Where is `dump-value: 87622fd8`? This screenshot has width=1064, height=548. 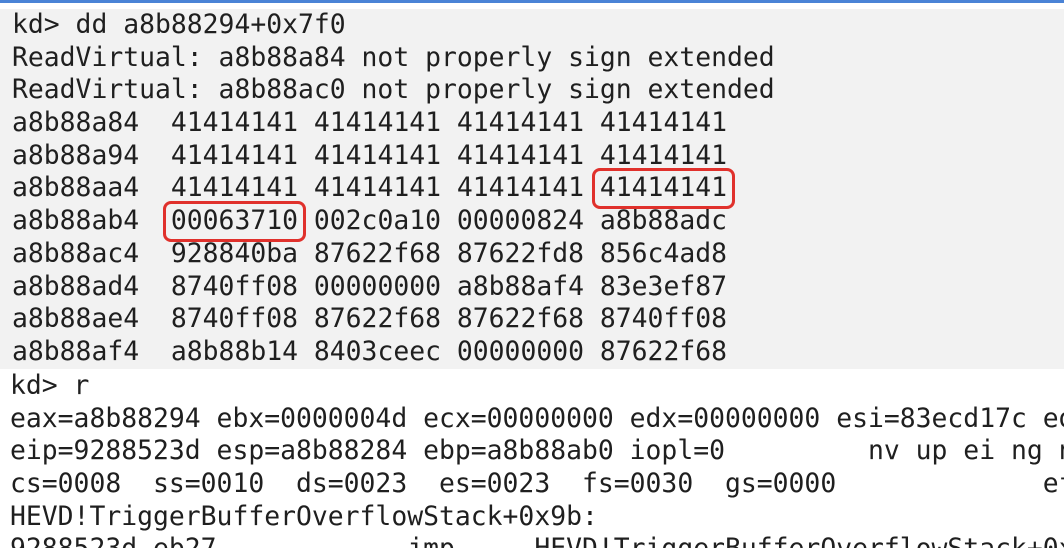 dump-value: 87622fd8 is located at coordinates (520, 253).